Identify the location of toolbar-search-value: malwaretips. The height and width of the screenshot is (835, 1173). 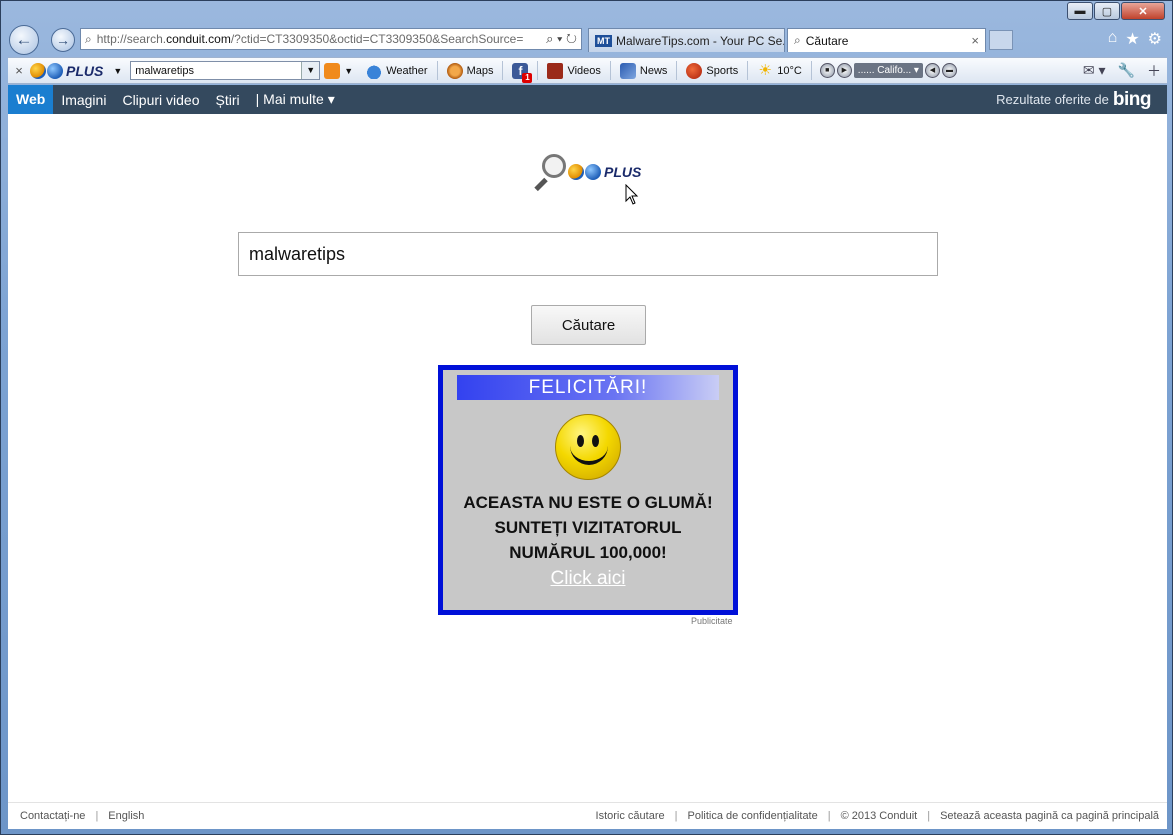
(164, 70).